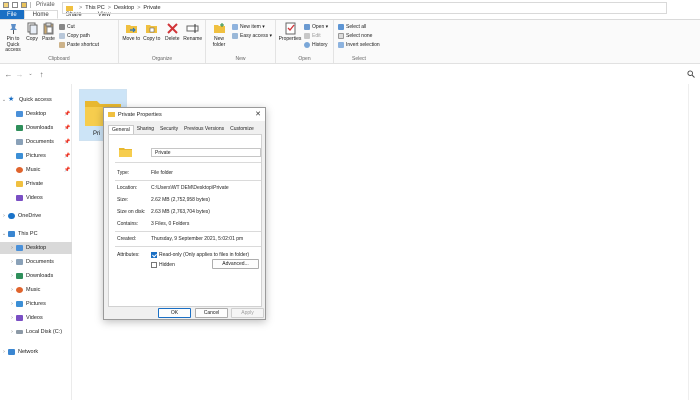 Image resolution: width=700 pixels, height=400 pixels. What do you see at coordinates (40, 142) in the screenshot?
I see `nav-label: Documents` at bounding box center [40, 142].